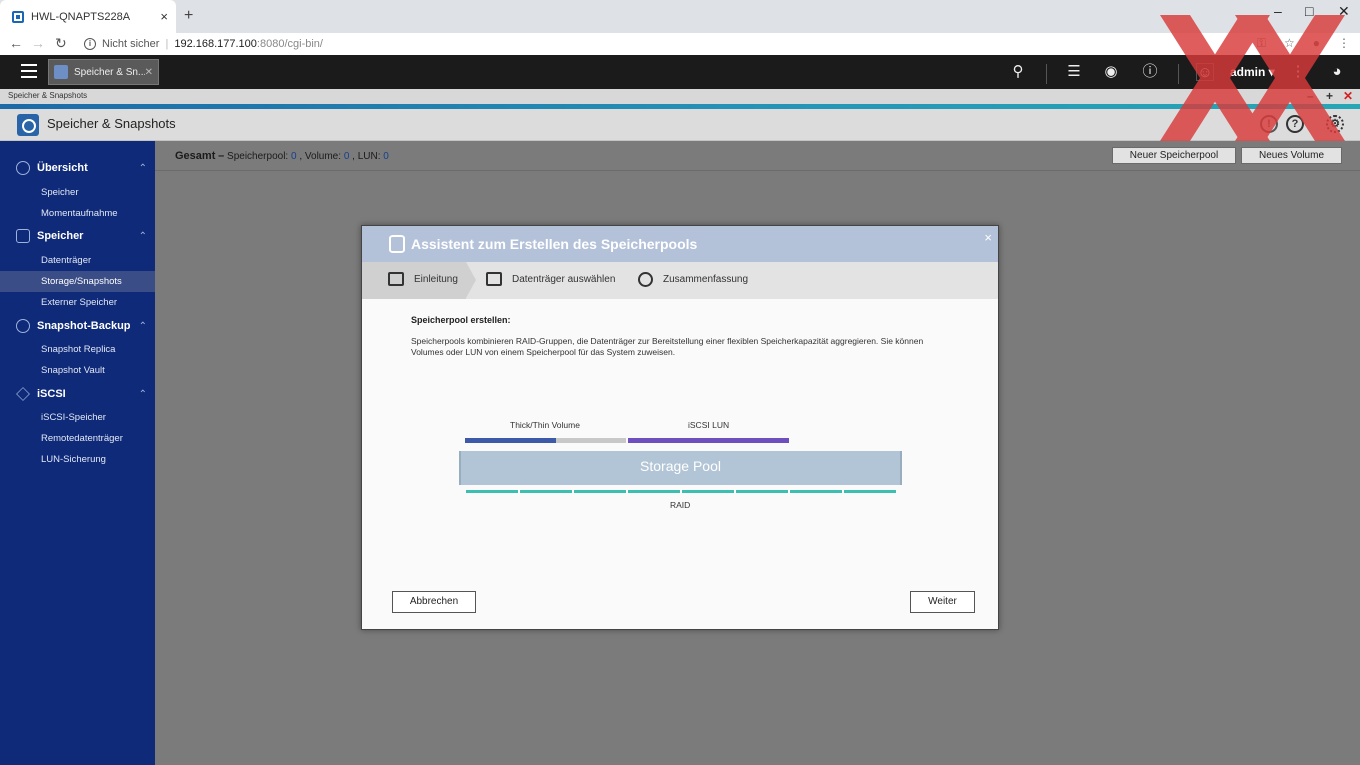 The height and width of the screenshot is (765, 1360). I want to click on sidebar-item-speicher: Speicher, so click(77, 192).